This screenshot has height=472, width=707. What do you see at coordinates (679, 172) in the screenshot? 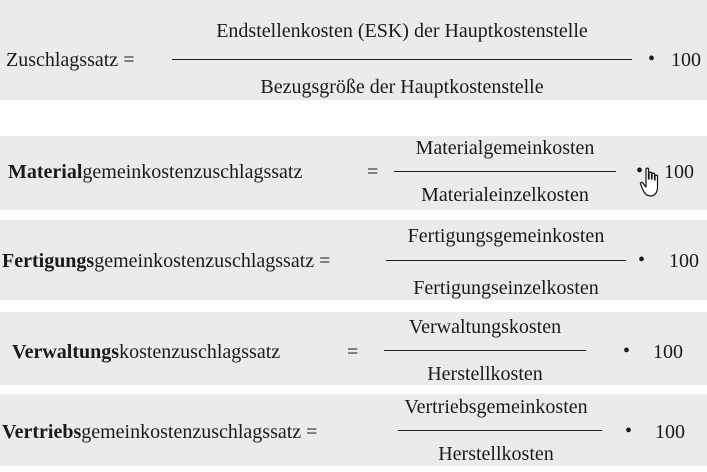
I see `factor-material: 100` at bounding box center [679, 172].